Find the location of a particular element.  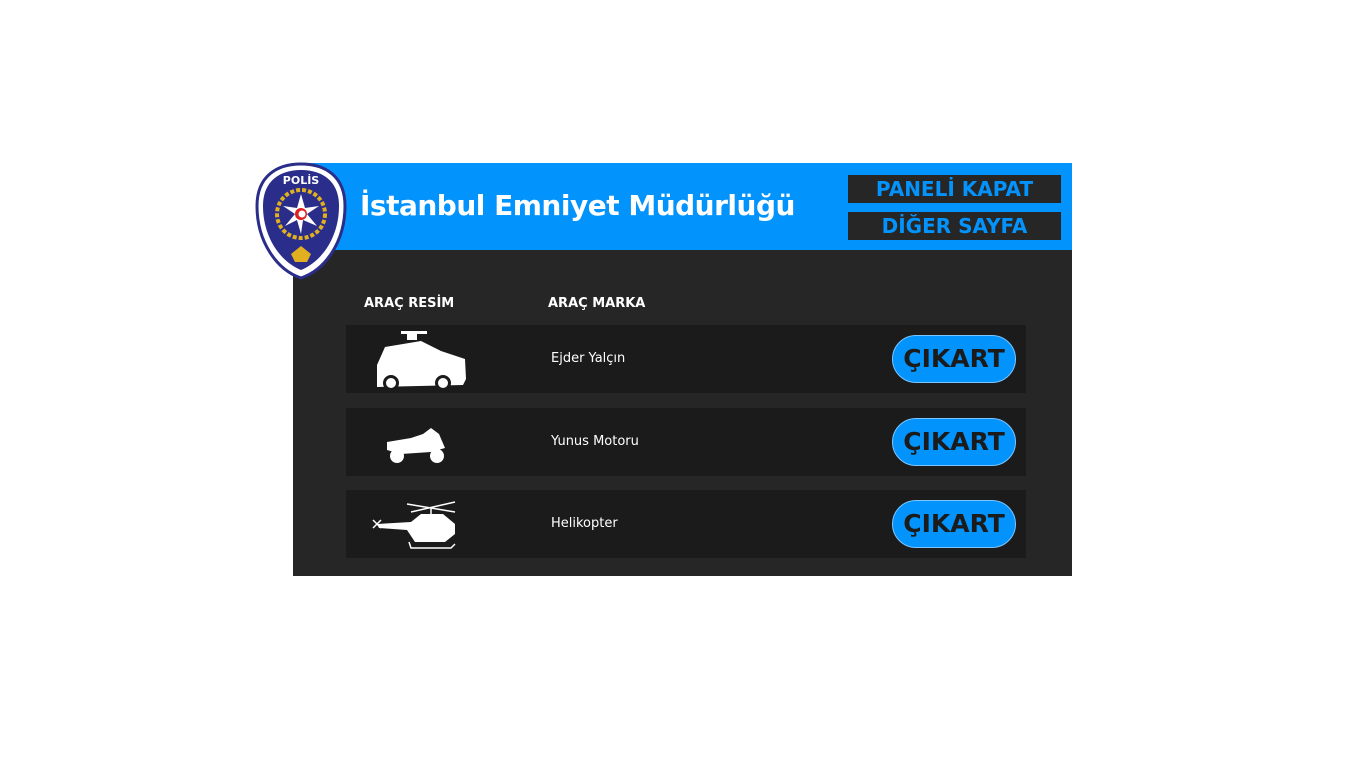

close-panel-button: PANELİ KAPAT is located at coordinates (954, 189).